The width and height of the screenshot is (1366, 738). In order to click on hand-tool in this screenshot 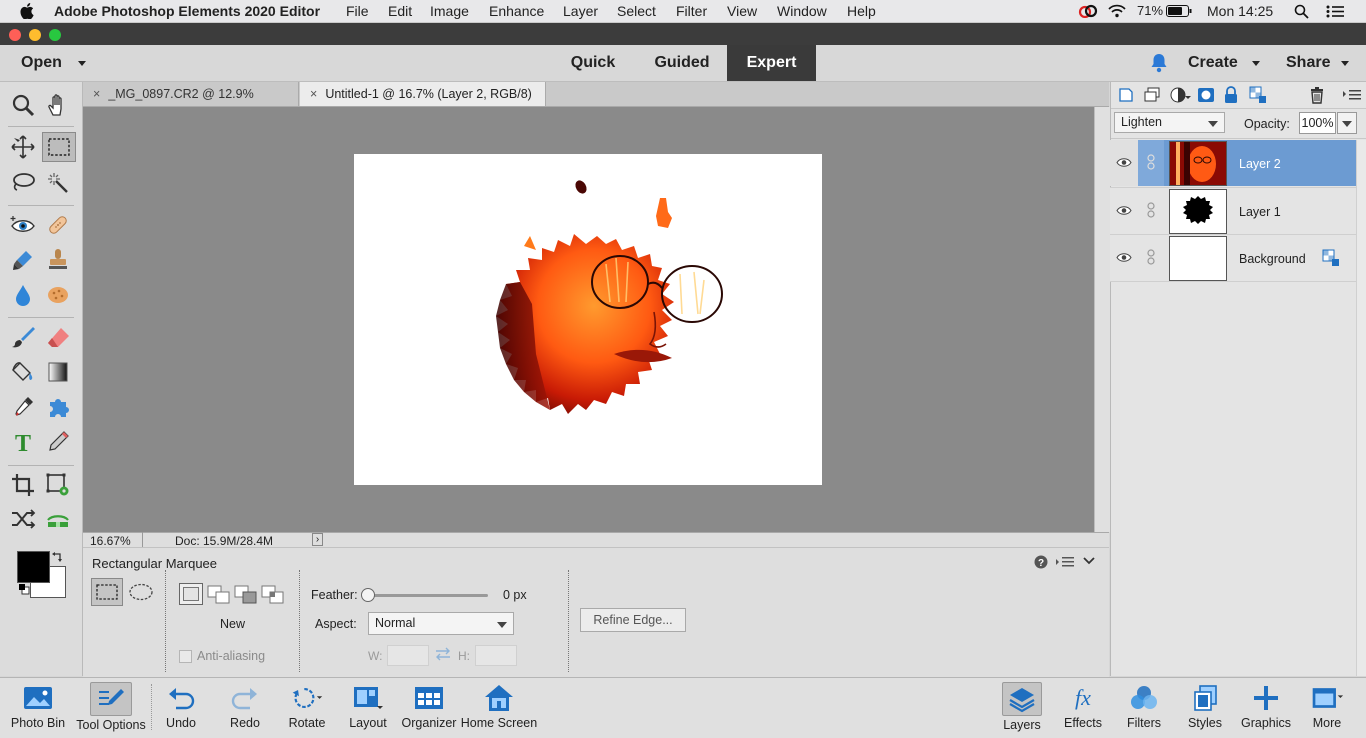, I will do `click(58, 105)`.